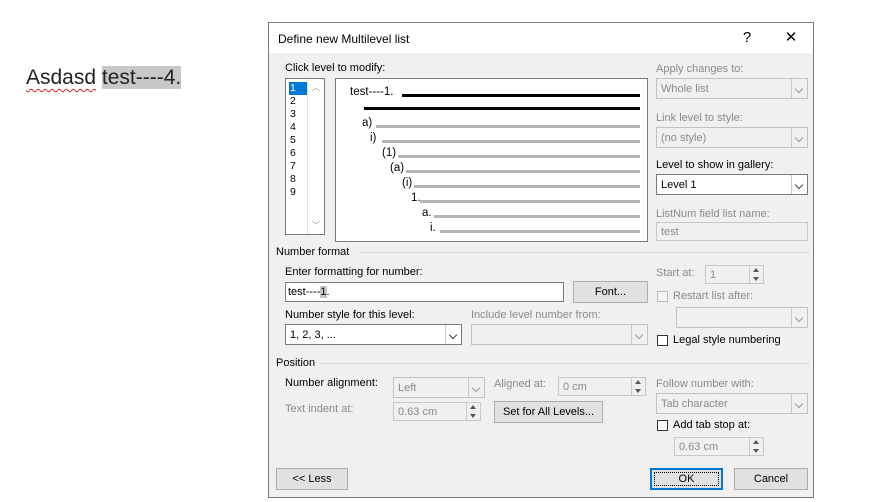 This screenshot has width=875, height=502. Describe the element at coordinates (732, 231) in the screenshot. I see `listnum-field: test` at that location.